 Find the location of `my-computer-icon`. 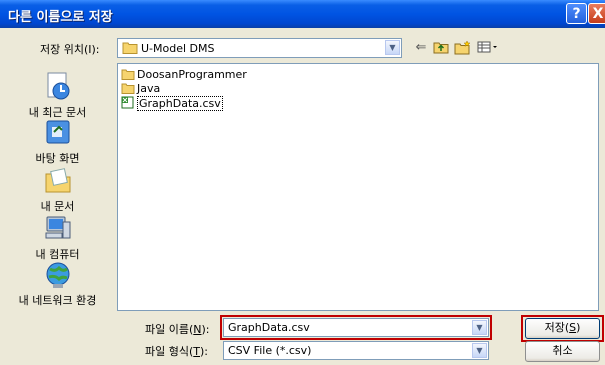

my-computer-icon is located at coordinates (57, 227).